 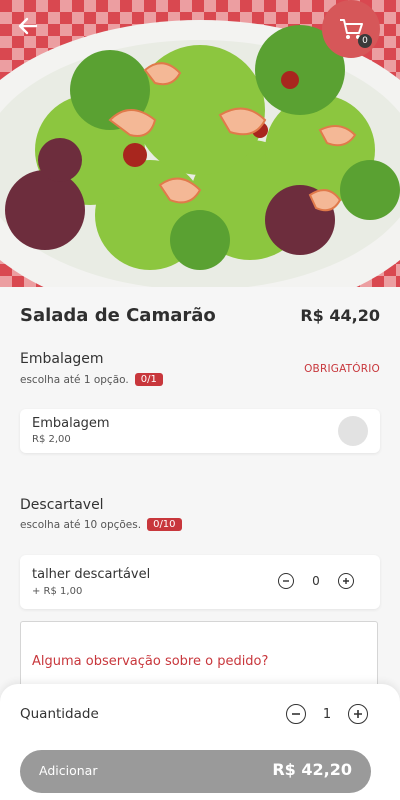 I want to click on group-hint-descartavel: escolha até 10 opções. 0/10, so click(x=101, y=524).